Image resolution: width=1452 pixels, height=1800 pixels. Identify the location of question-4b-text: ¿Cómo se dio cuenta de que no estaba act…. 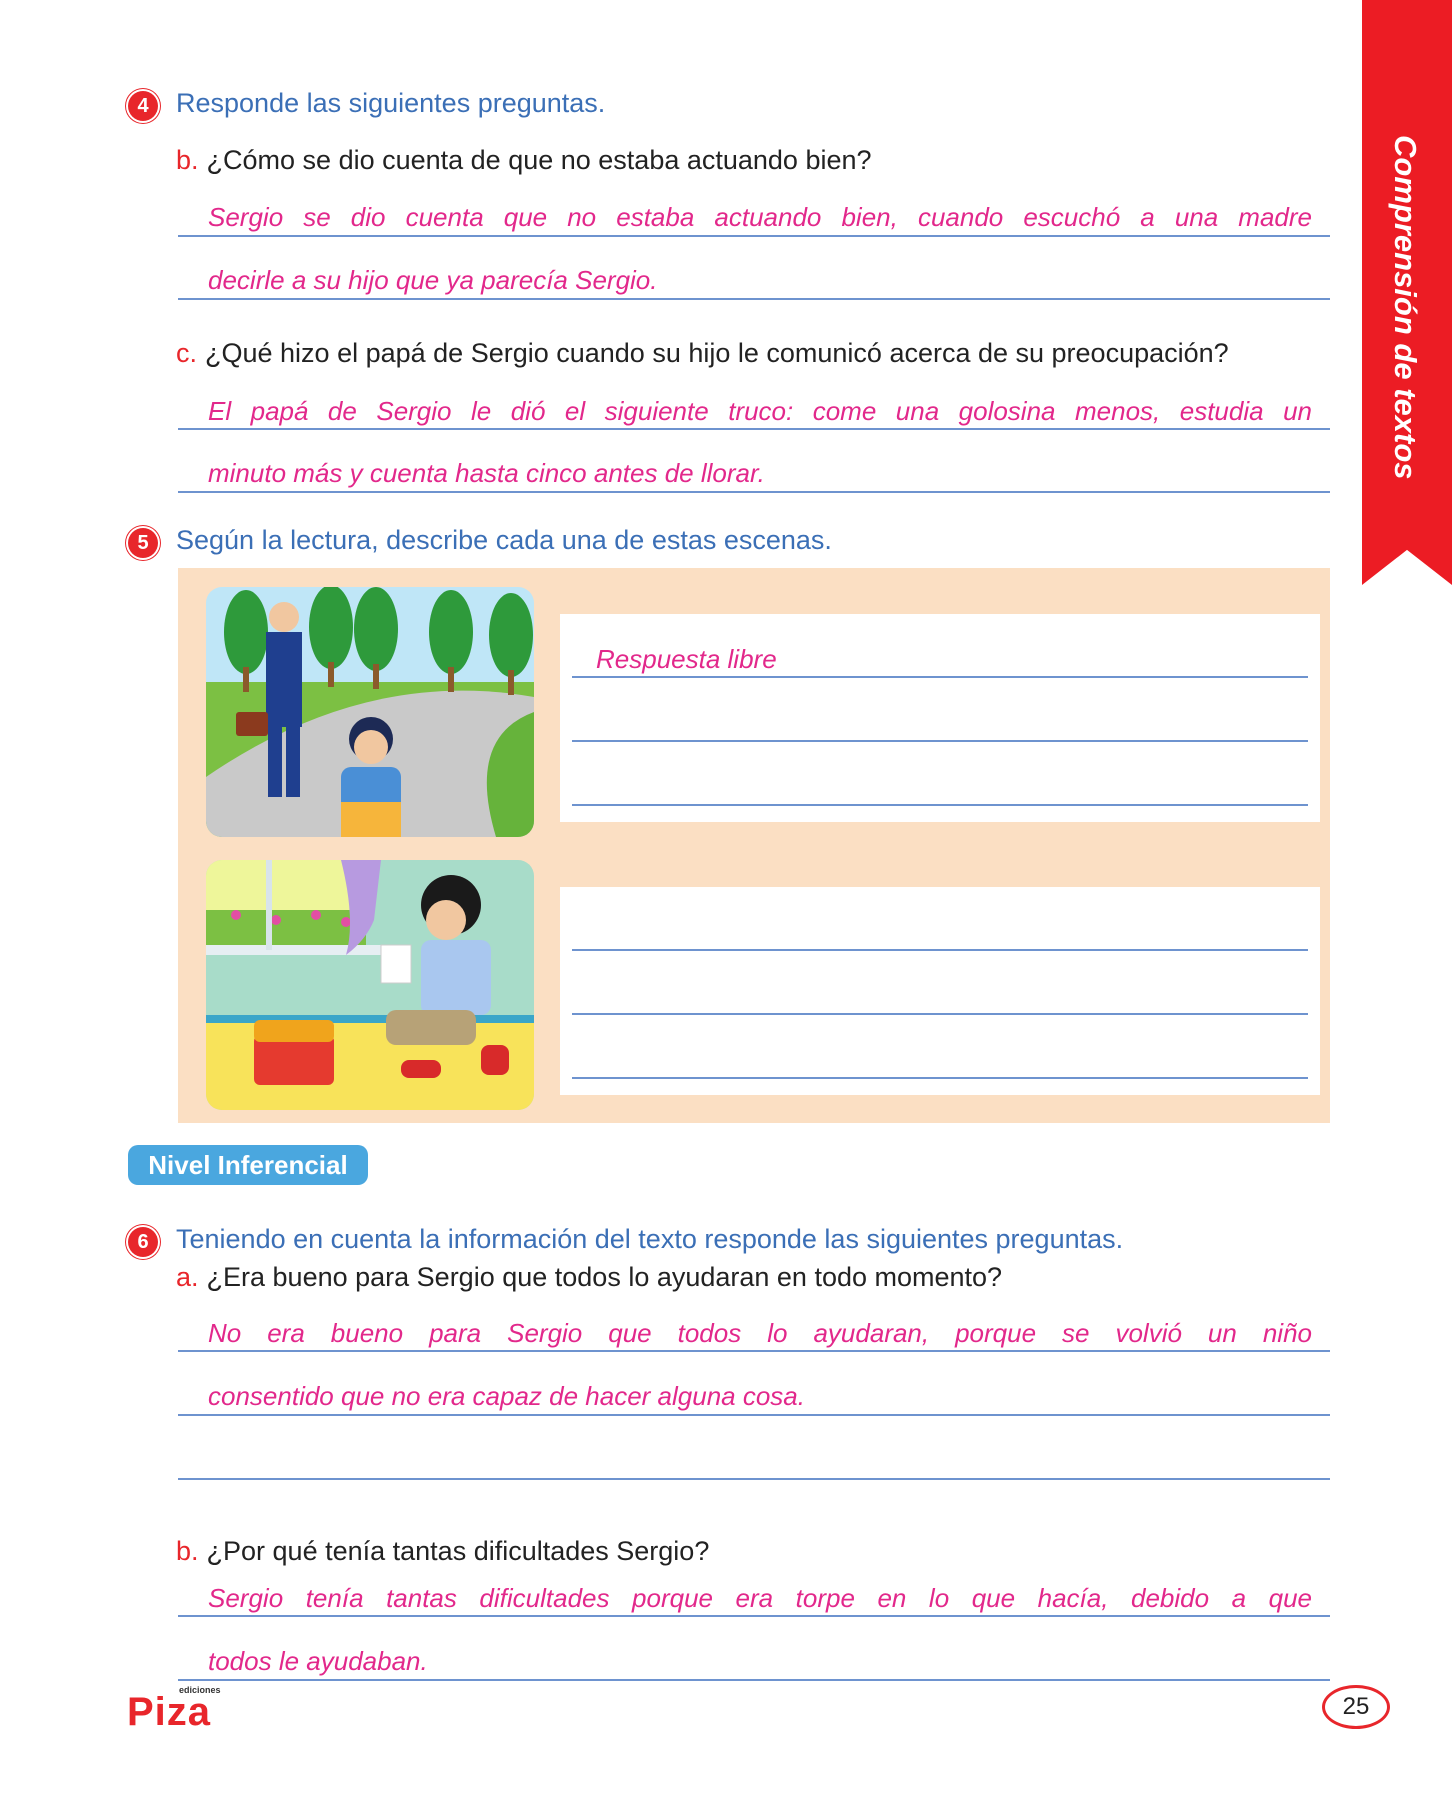
(539, 160).